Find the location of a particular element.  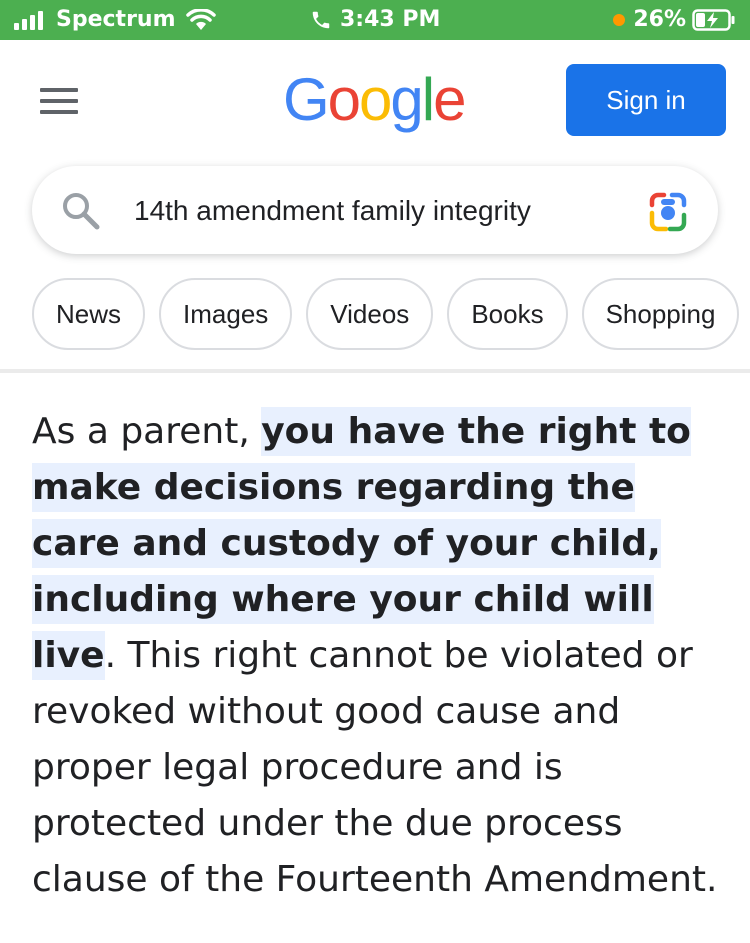

status-left: Spectrum is located at coordinates (115, 19).